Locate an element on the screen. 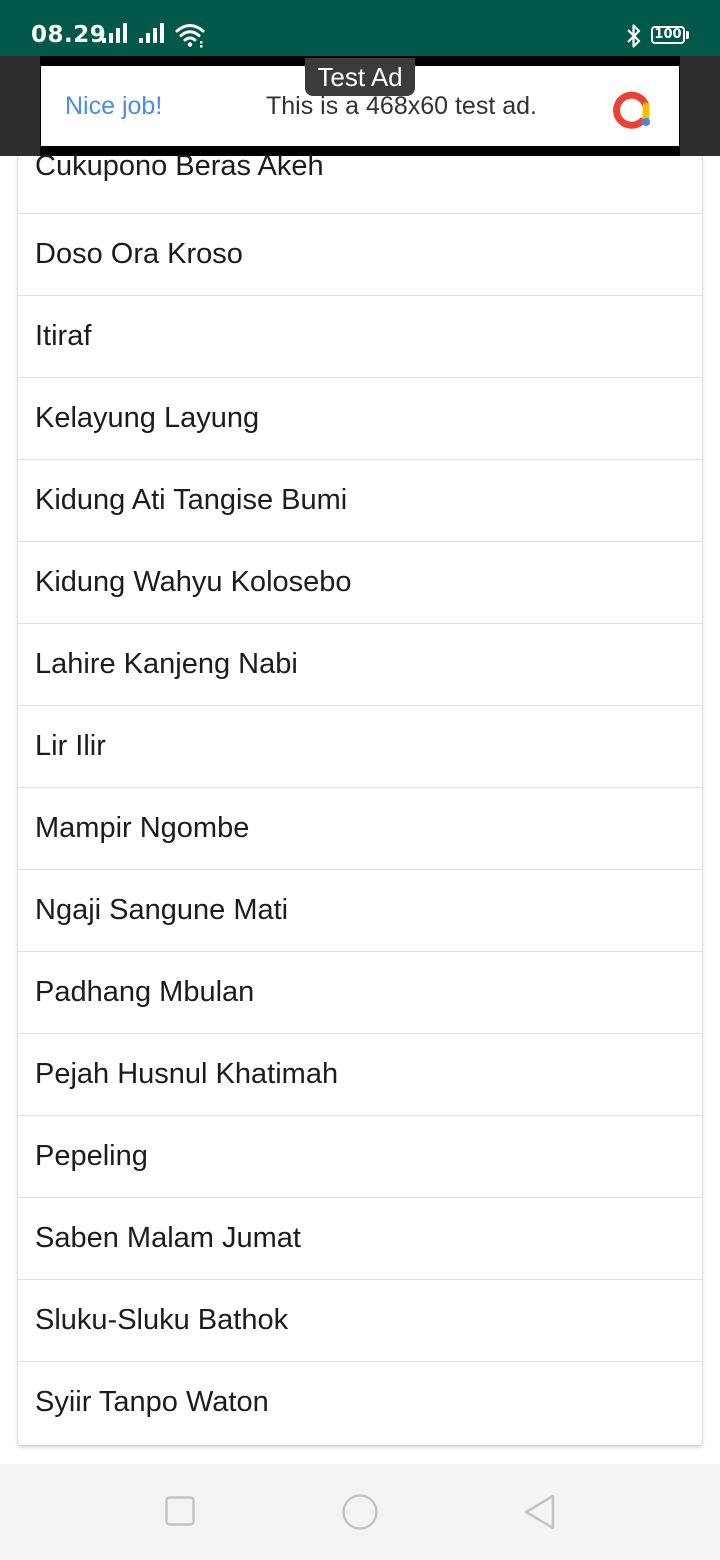 The width and height of the screenshot is (720, 1560). list-item-label: Saben Malam Jumat is located at coordinates (168, 1238).